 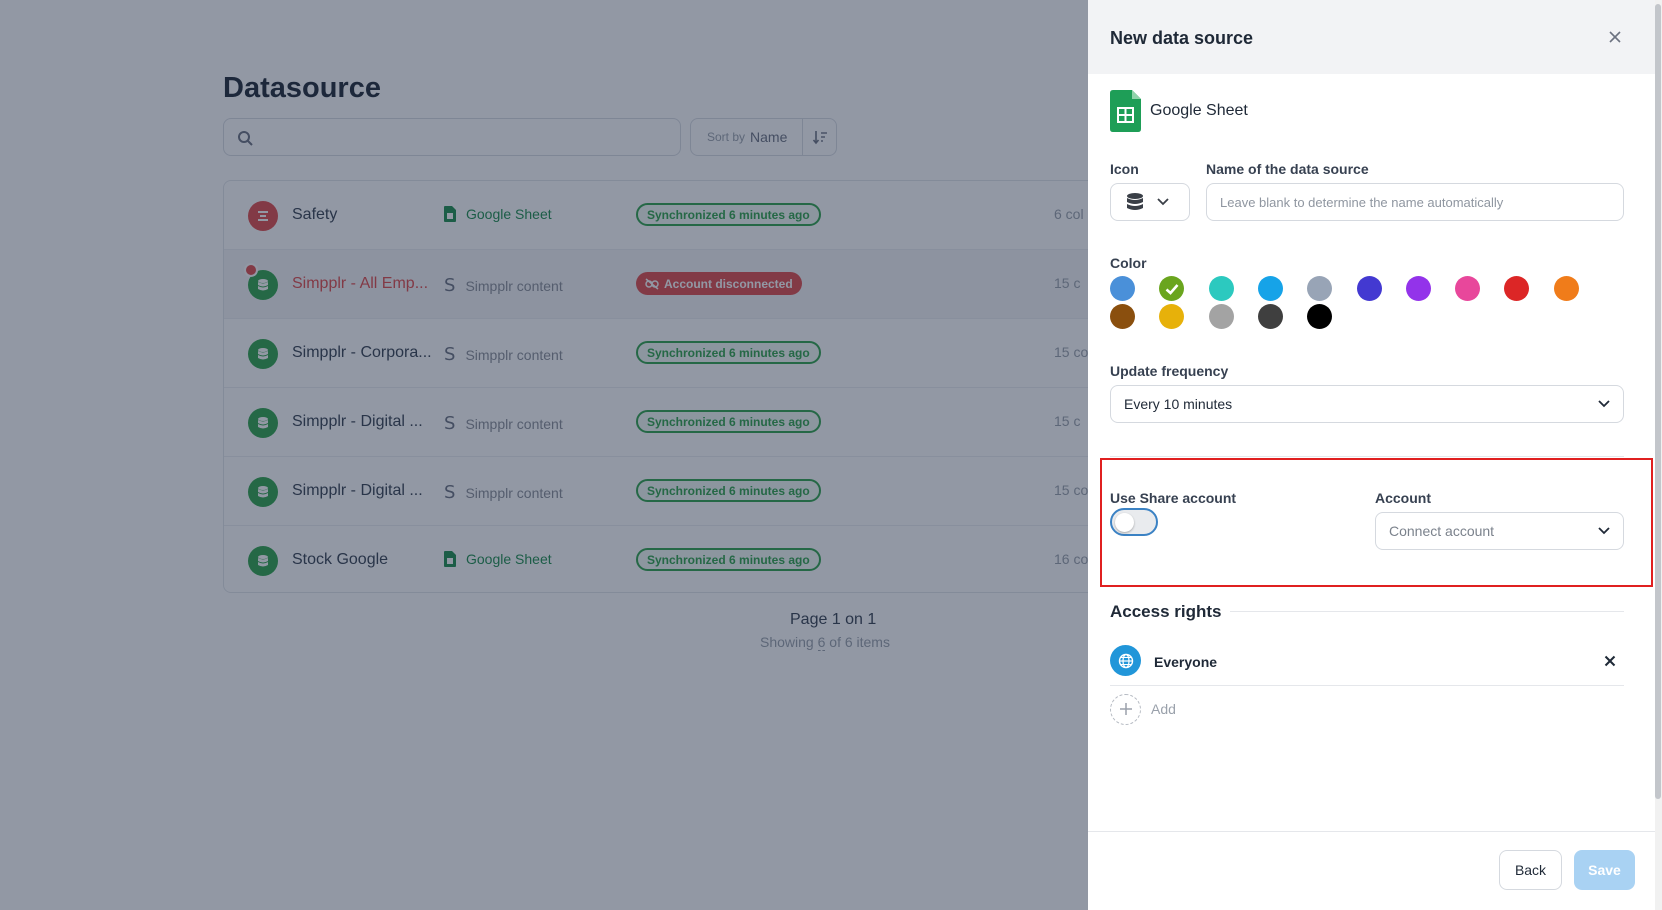 What do you see at coordinates (1415, 202) in the screenshot?
I see `data-source-name-input` at bounding box center [1415, 202].